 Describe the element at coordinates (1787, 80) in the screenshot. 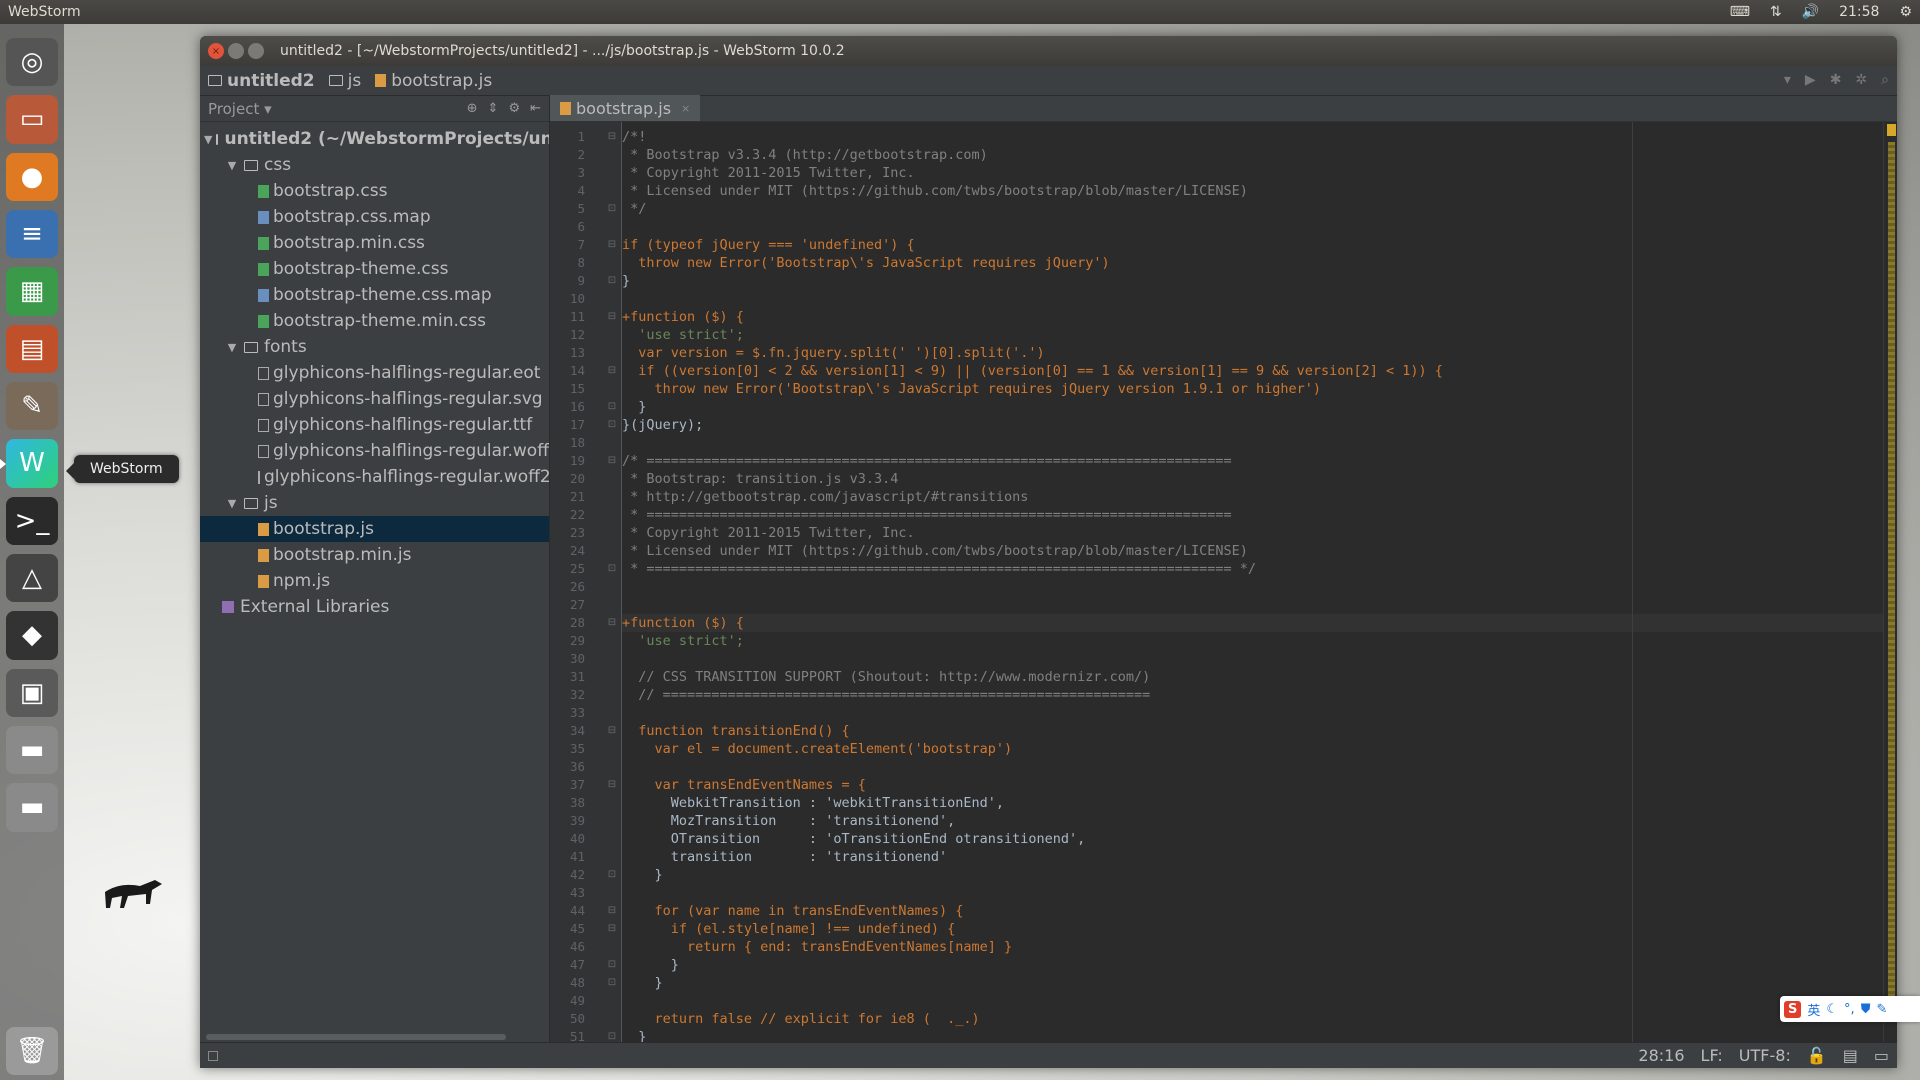

I see `run-config-dropdown-icon: ▾` at that location.